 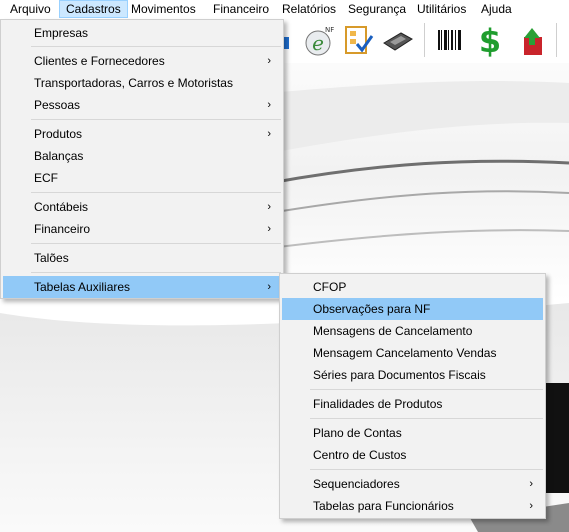 What do you see at coordinates (412, 455) in the screenshot?
I see `menu-item-centro-custos: Centro de Custos` at bounding box center [412, 455].